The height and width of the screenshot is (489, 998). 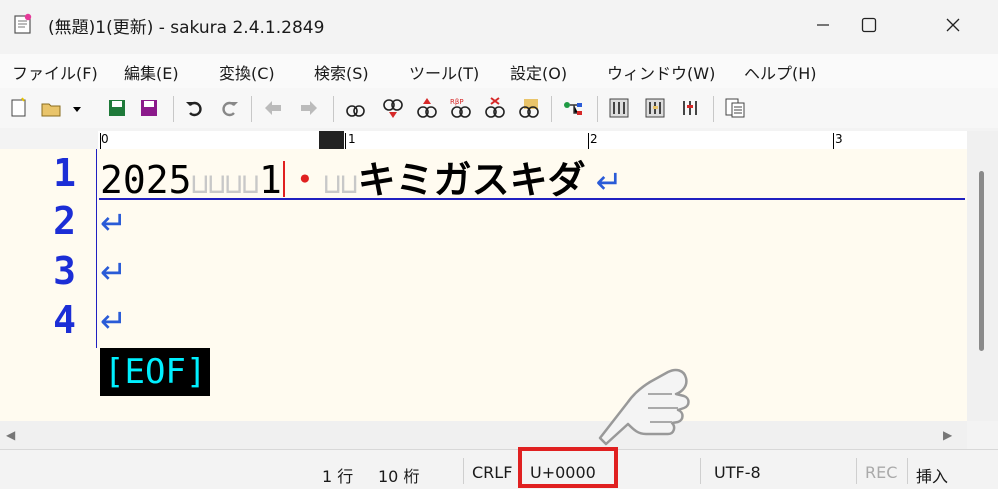 I want to click on minimize-icon, so click(x=823, y=25).